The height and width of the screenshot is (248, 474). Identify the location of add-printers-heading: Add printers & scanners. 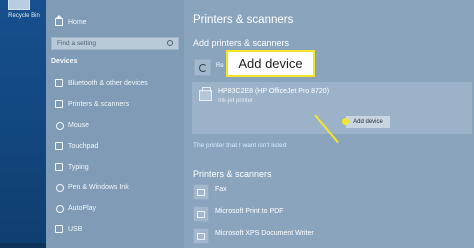
(241, 43).